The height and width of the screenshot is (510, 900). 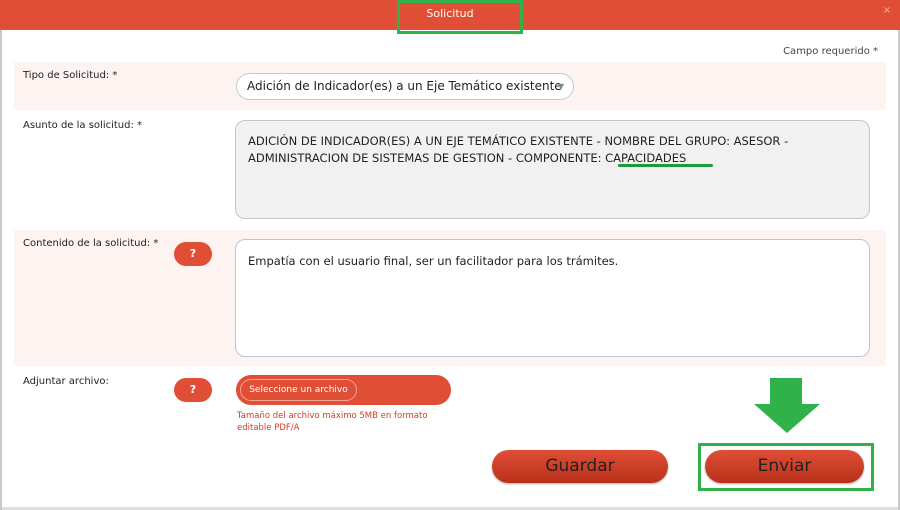 What do you see at coordinates (887, 11) in the screenshot?
I see `close-icon: ×` at bounding box center [887, 11].